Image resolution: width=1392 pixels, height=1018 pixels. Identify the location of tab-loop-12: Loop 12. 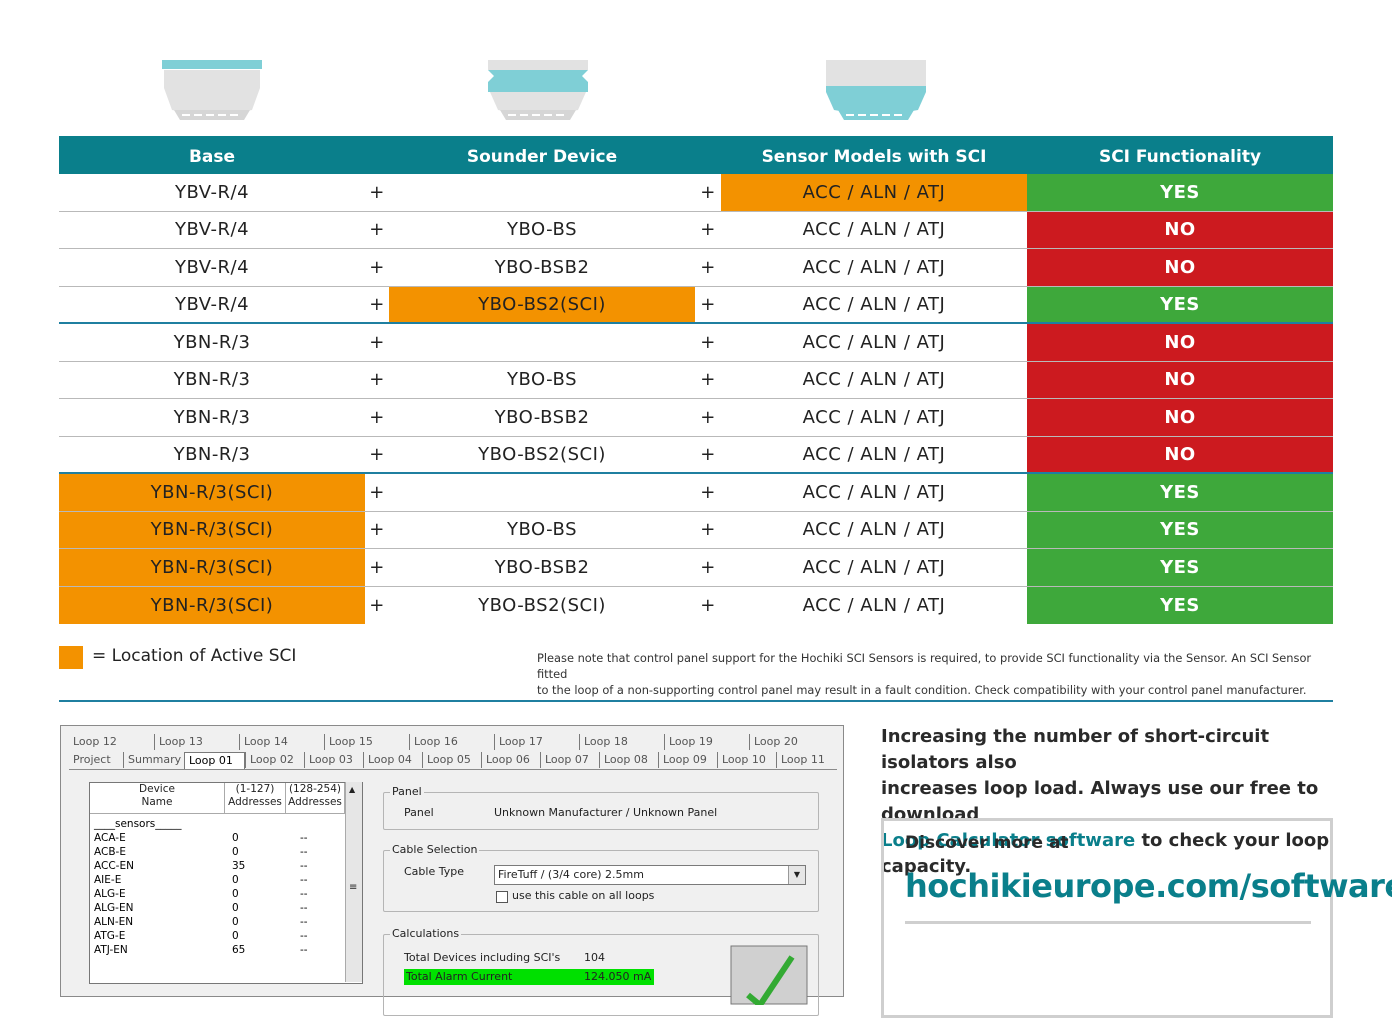
(110, 742).